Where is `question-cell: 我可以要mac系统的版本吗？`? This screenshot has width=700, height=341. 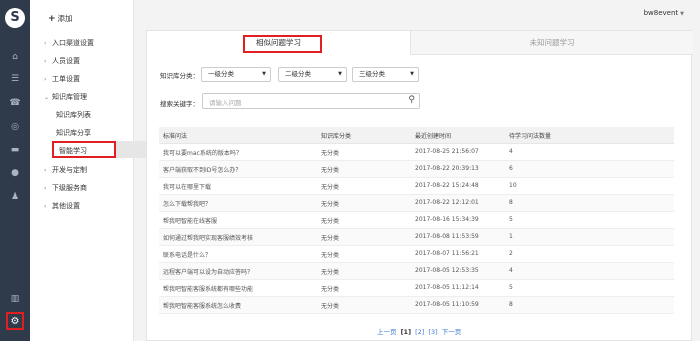
question-cell: 我可以要mac系统的版本吗？ is located at coordinates (202, 152).